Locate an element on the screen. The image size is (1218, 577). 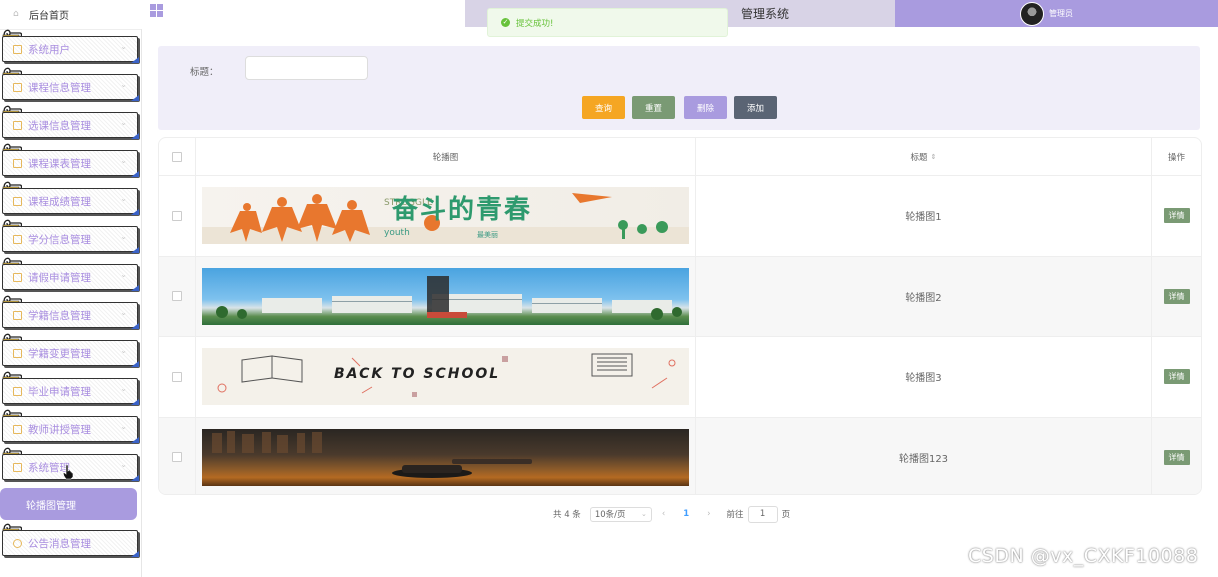
sidebar-menu-item: 课程信息管理 ⌄ is located at coordinates (70, 86).